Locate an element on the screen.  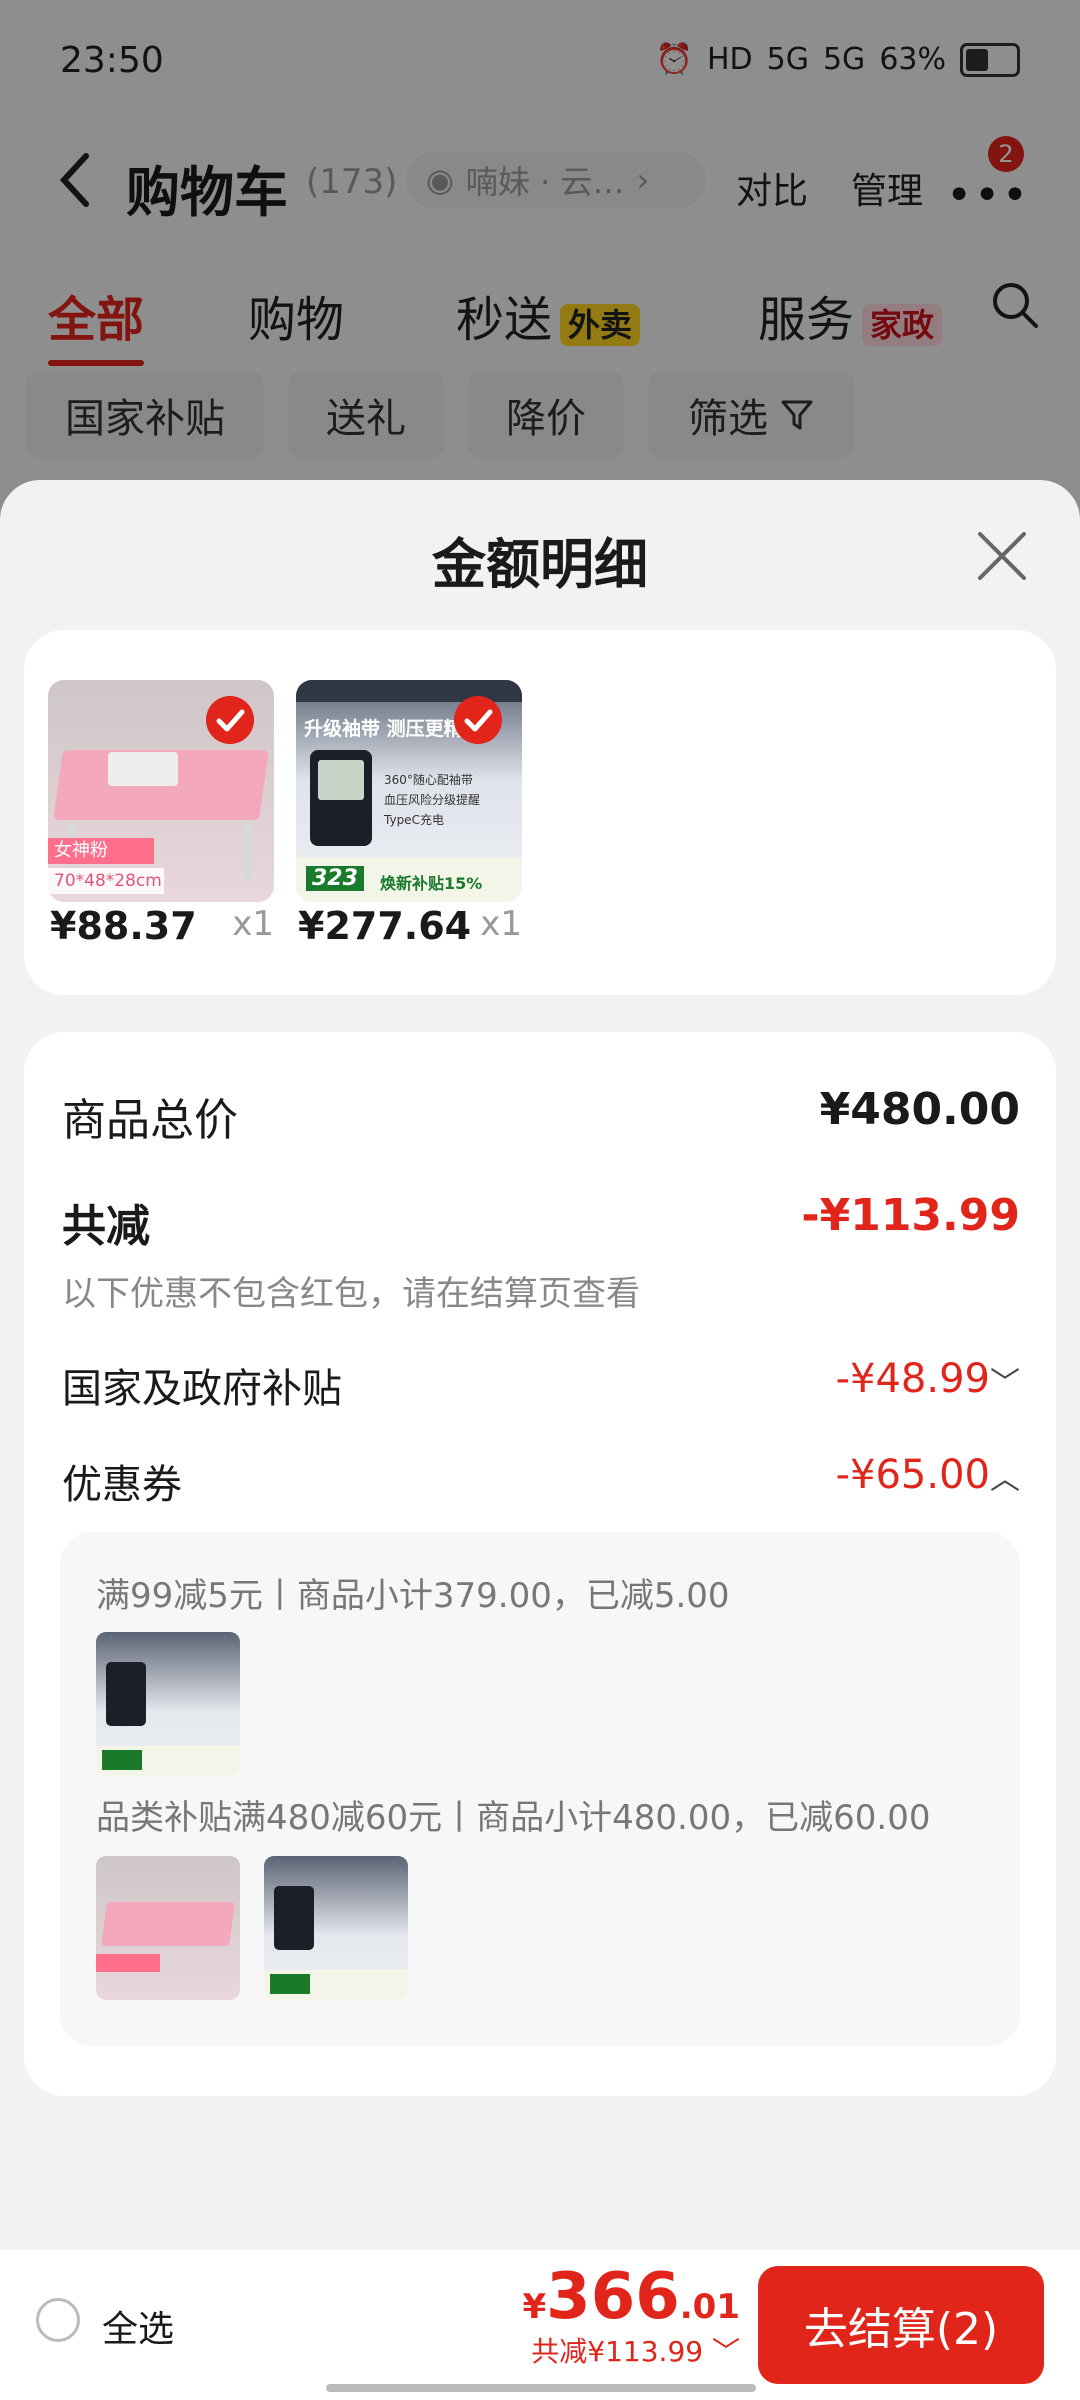
price-integer: 366 is located at coordinates (613, 2297).